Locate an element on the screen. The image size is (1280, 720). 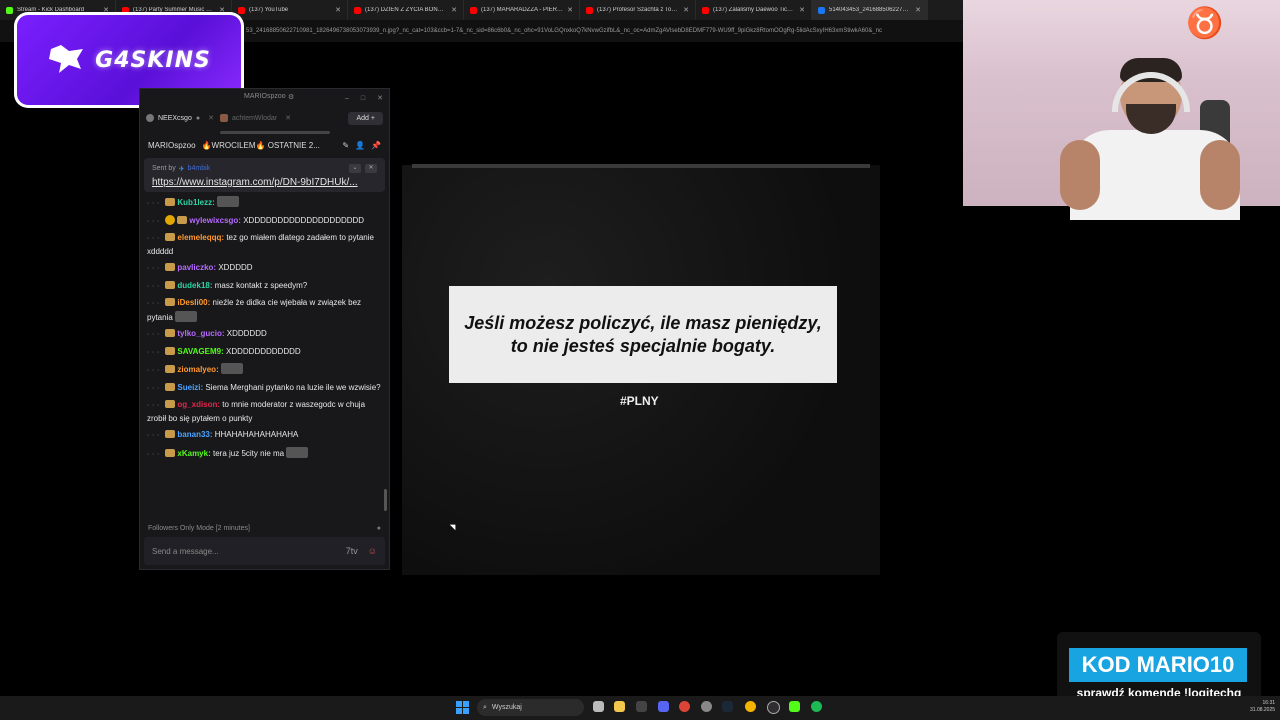
quote-line-2: to nie jesteś specjalnie bogaty. is located at coordinates (643, 345).